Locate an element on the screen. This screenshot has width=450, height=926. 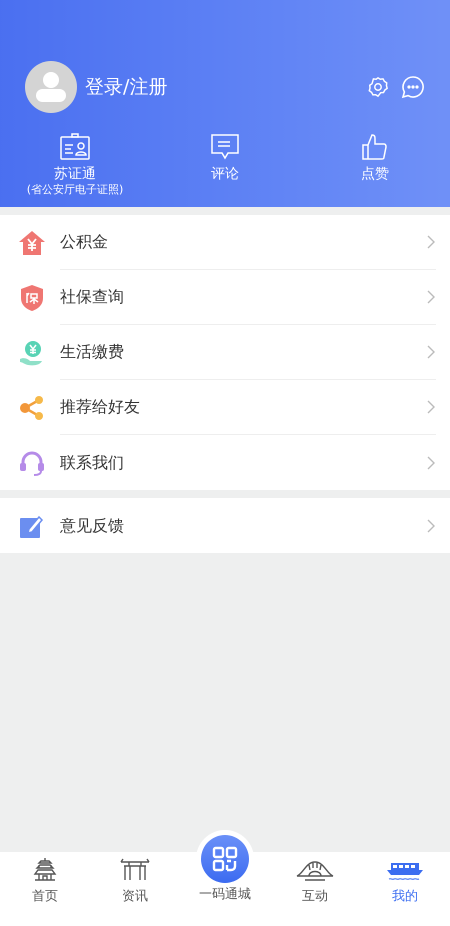
comment-icon is located at coordinates (225, 147).